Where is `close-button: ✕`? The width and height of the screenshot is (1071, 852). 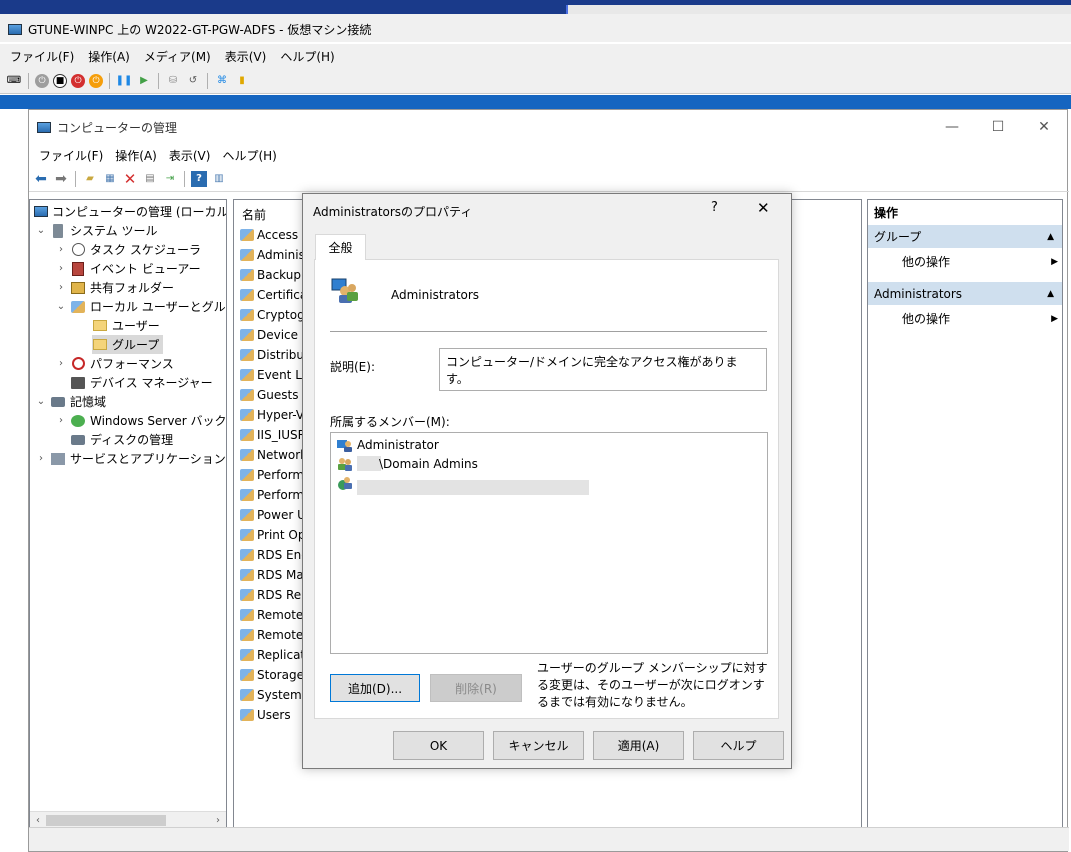 close-button: ✕ is located at coordinates (1044, 127).